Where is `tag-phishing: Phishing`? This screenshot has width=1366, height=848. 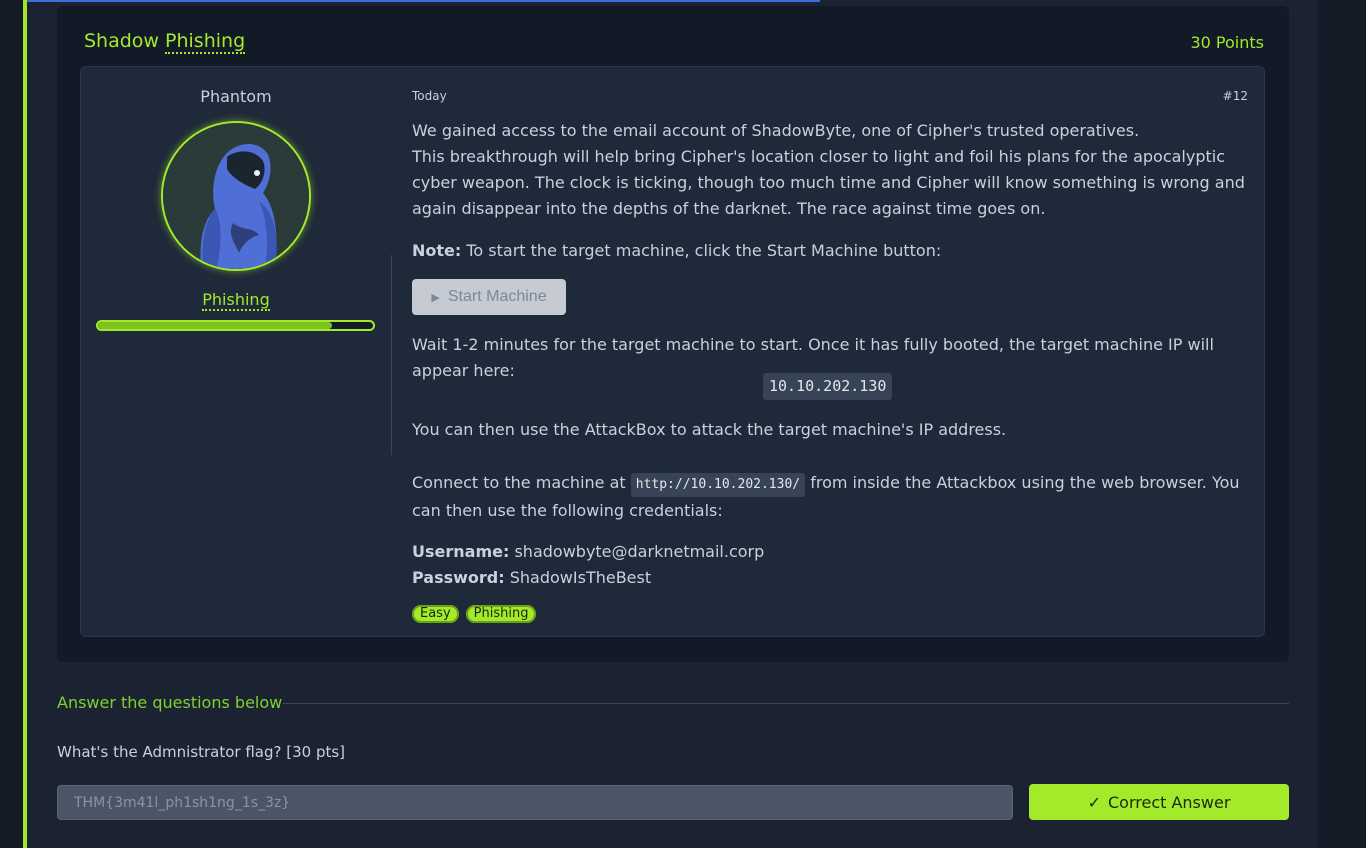
tag-phishing: Phishing is located at coordinates (501, 614).